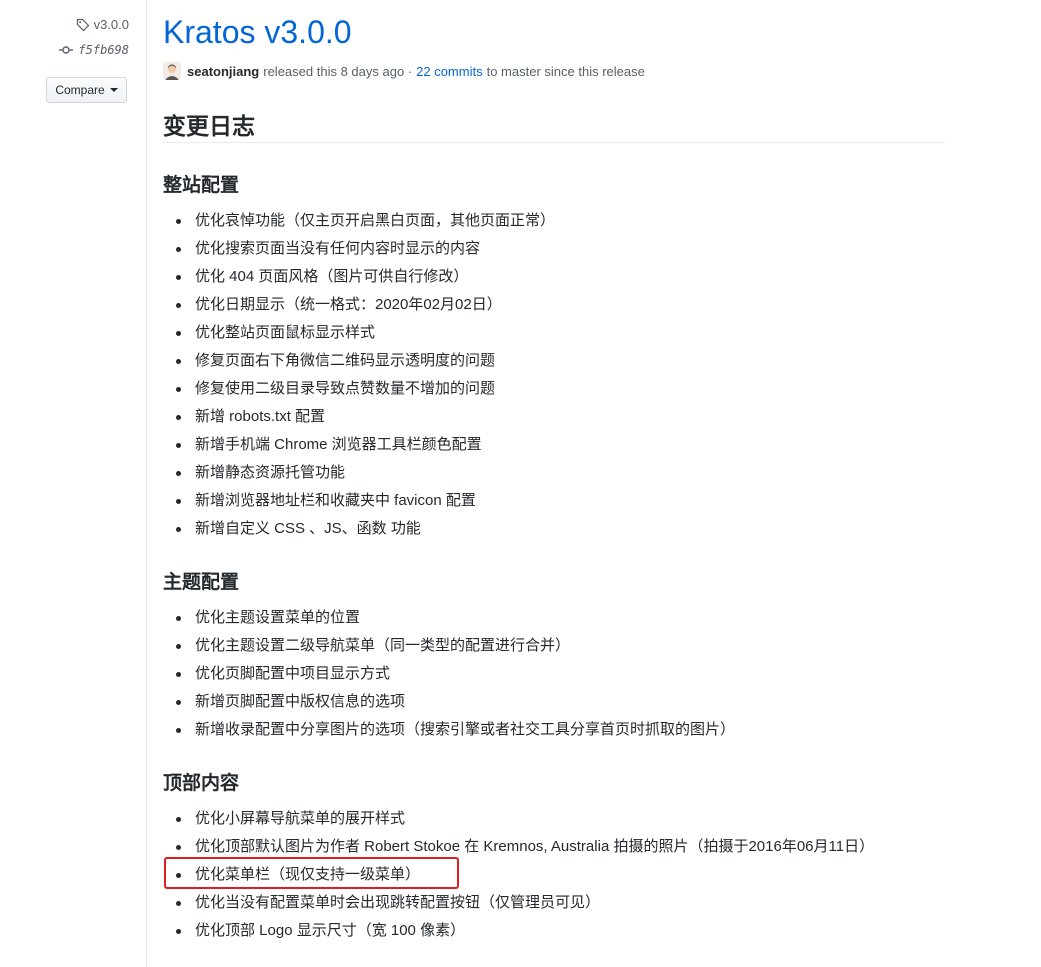 This screenshot has width=1041, height=967. What do you see at coordinates (359, 305) in the screenshot?
I see `list-item: 优化日期显示（统一格式：2020年02月02日）` at bounding box center [359, 305].